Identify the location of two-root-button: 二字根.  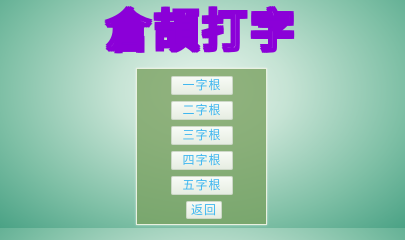
(202, 110).